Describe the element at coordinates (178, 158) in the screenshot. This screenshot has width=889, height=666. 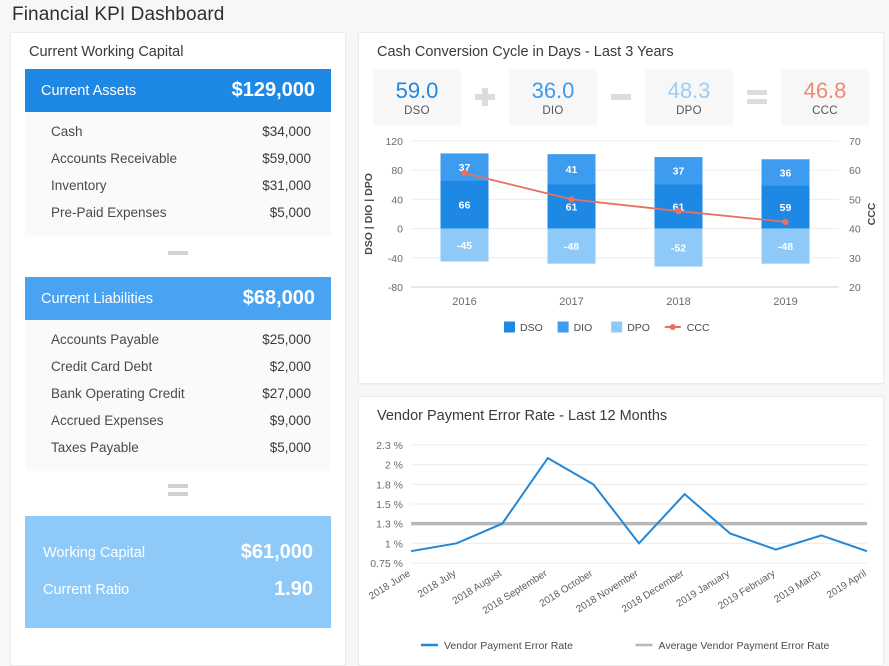
I see `asset-row: Accounts Receivable $59,000` at that location.